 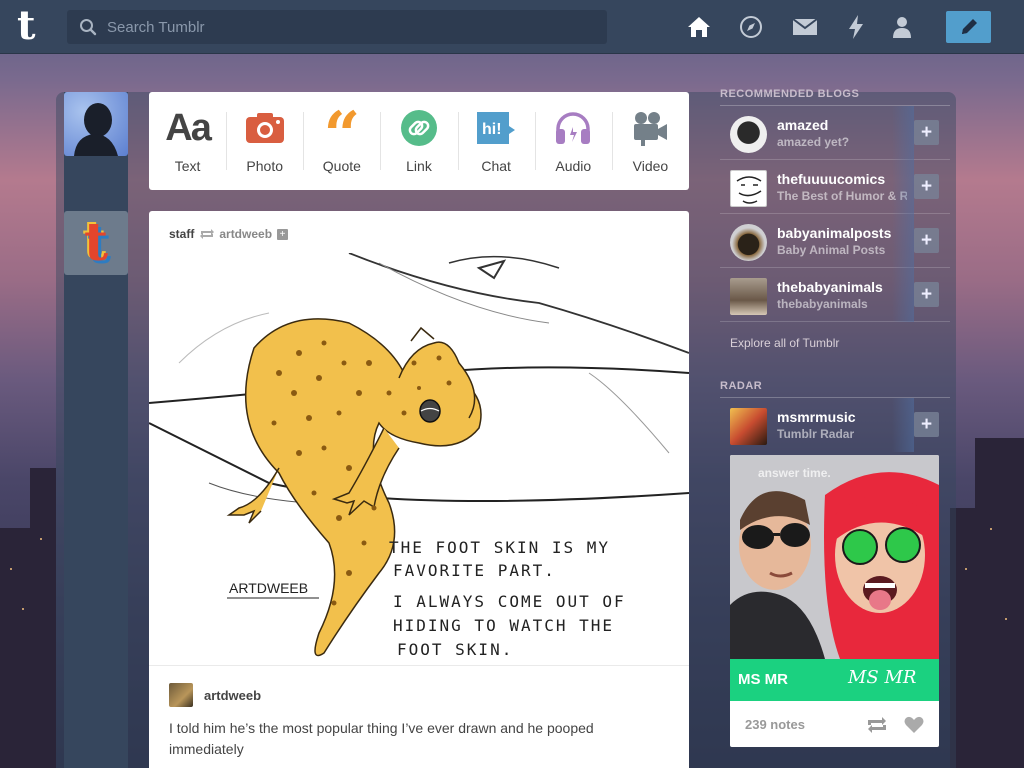 I want to click on artwork-text-line-4: HIDING TO WATCH THE, so click(x=503, y=625).